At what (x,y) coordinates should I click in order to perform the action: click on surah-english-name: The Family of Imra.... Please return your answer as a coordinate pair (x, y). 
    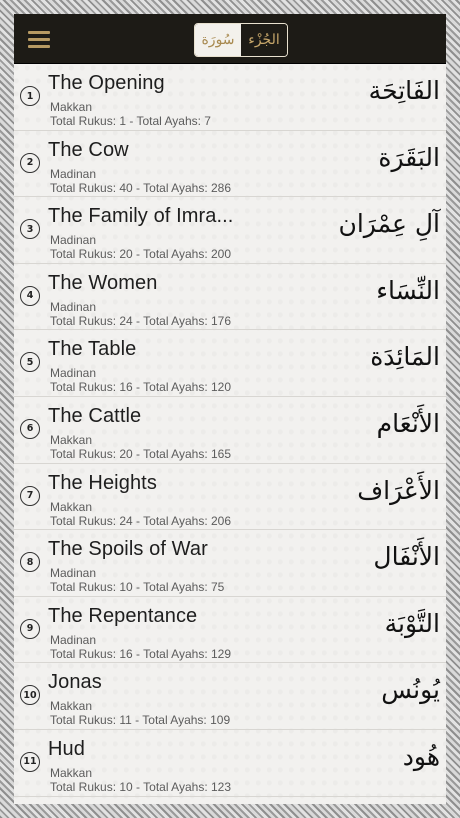
    Looking at the image, I should click on (141, 216).